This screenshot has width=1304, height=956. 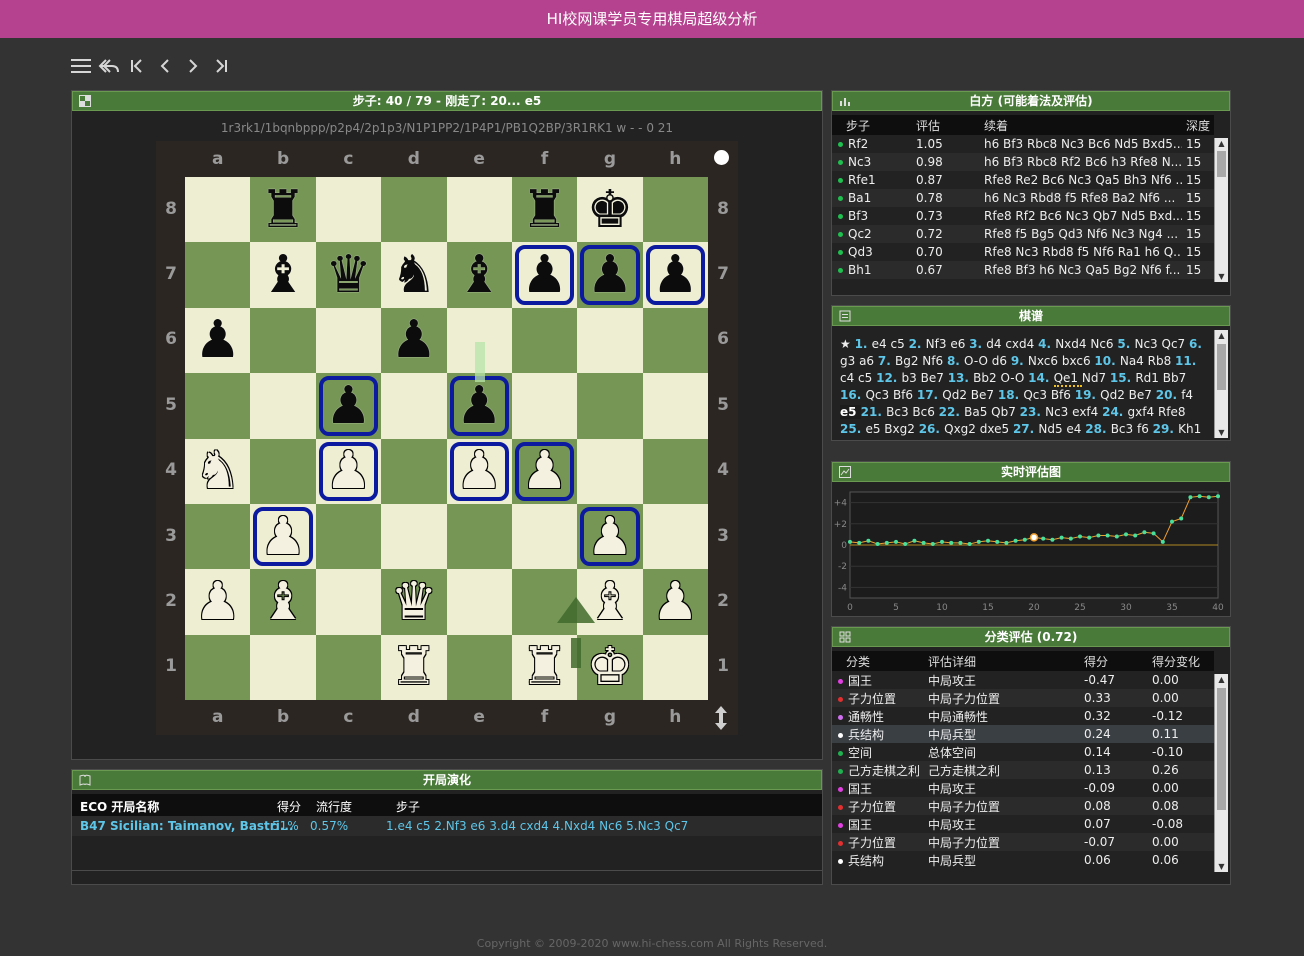 I want to click on move-san: Nf6, so click(x=934, y=361).